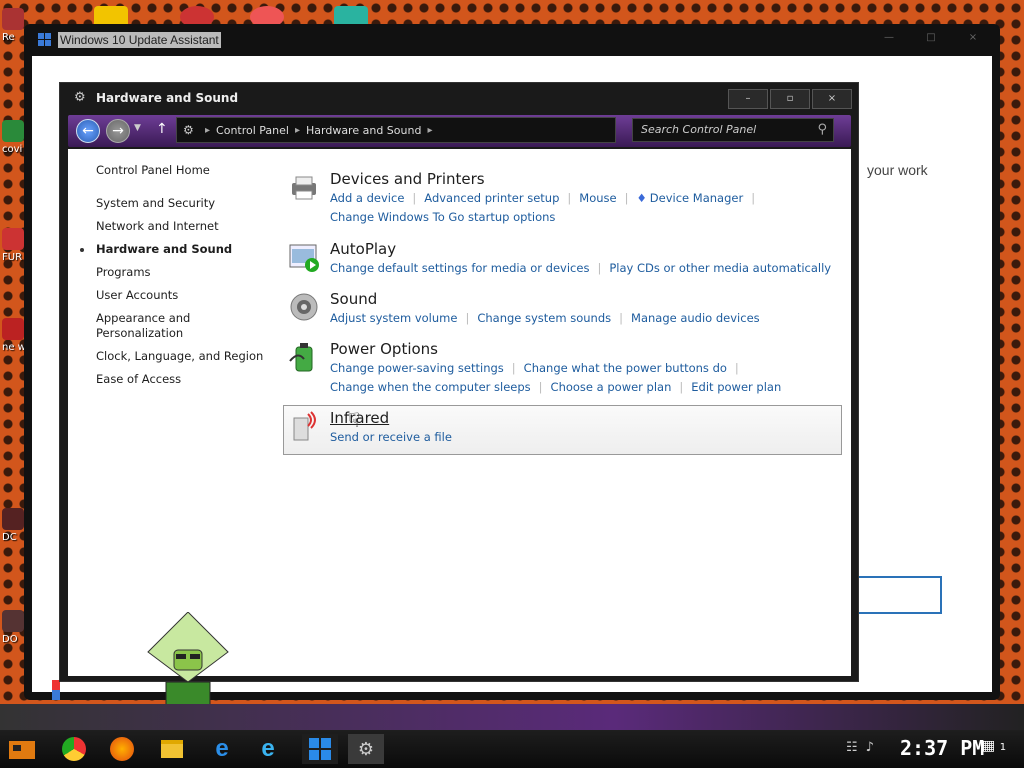 The image size is (1024, 768). Describe the element at coordinates (870, 747) in the screenshot. I see `volume-icon: ♪` at that location.